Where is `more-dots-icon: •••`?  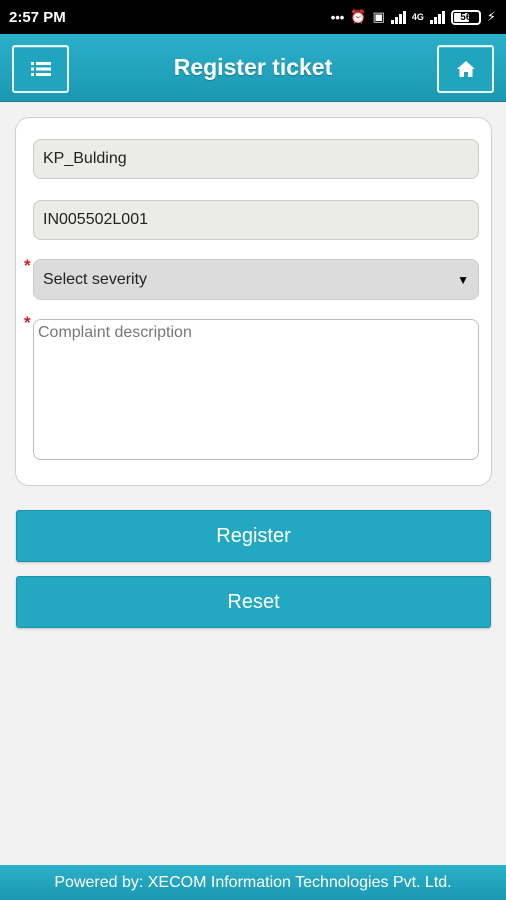
more-dots-icon: ••• is located at coordinates (337, 17).